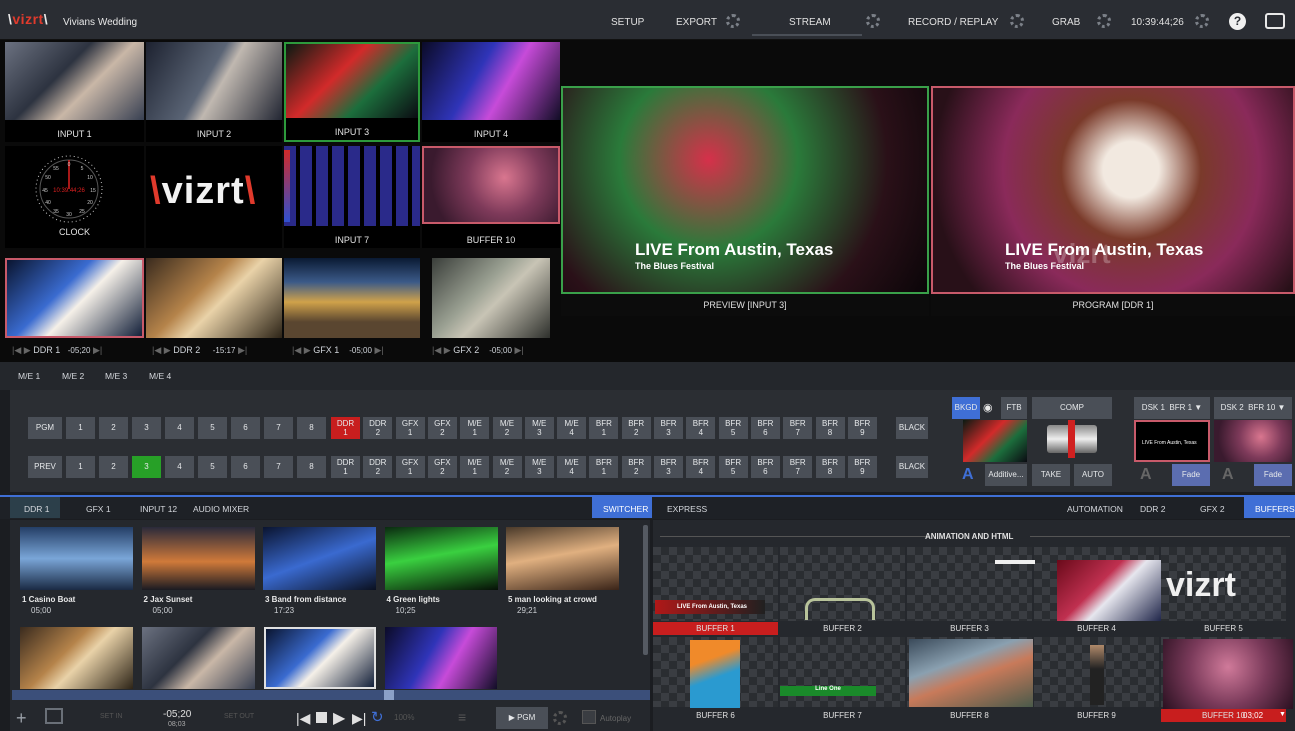  What do you see at coordinates (1072, 408) in the screenshot?
I see `comp-button: COMP` at bounding box center [1072, 408].